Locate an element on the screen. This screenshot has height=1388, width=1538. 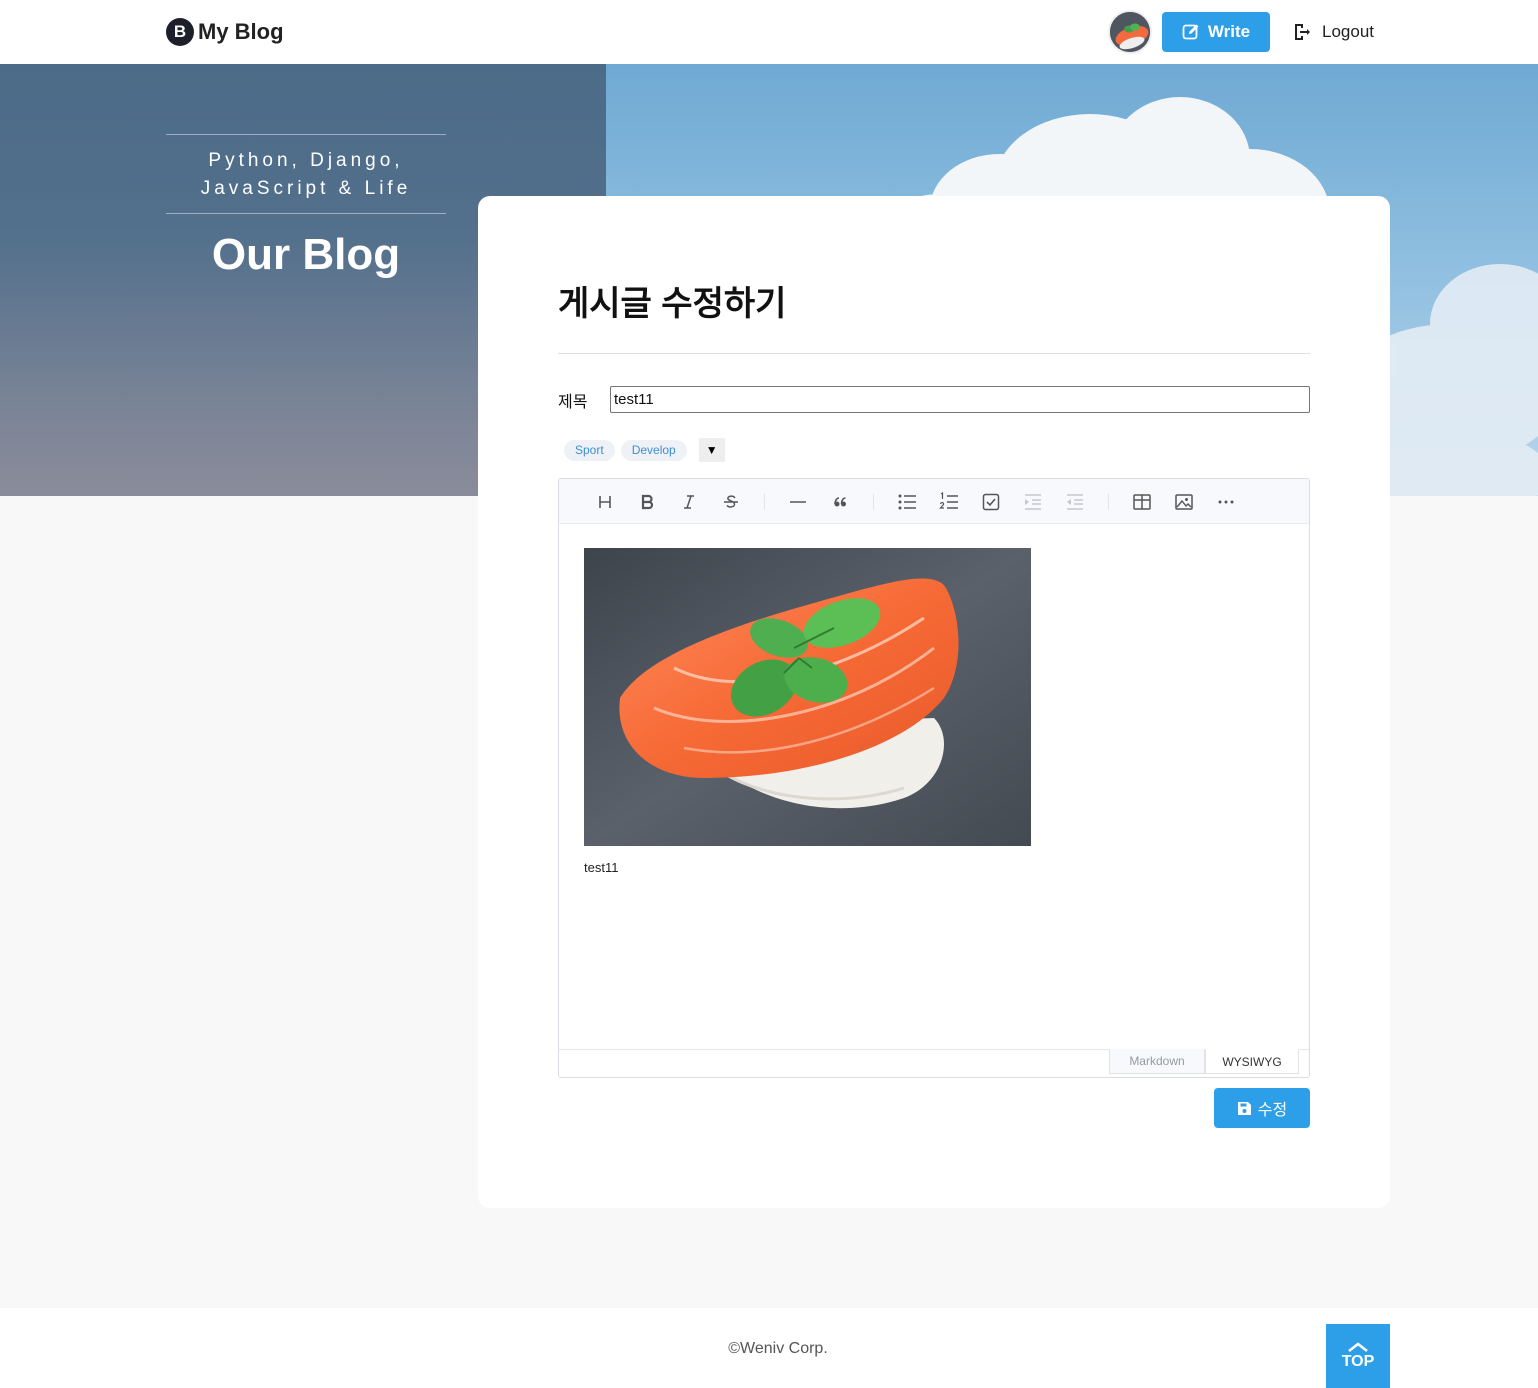
title-label: 제목 is located at coordinates (573, 402).